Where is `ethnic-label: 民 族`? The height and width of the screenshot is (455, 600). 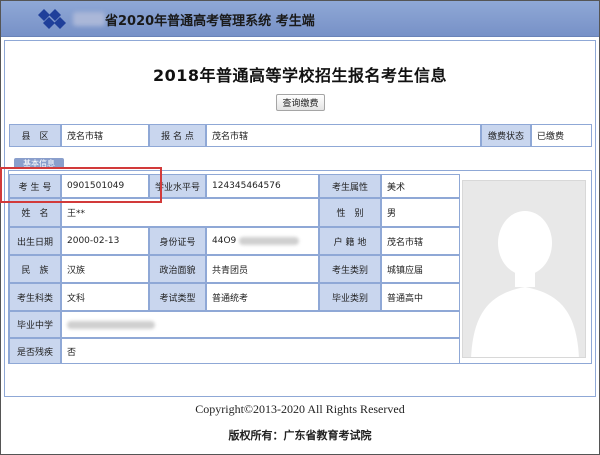 ethnic-label: 民 族 is located at coordinates (35, 269).